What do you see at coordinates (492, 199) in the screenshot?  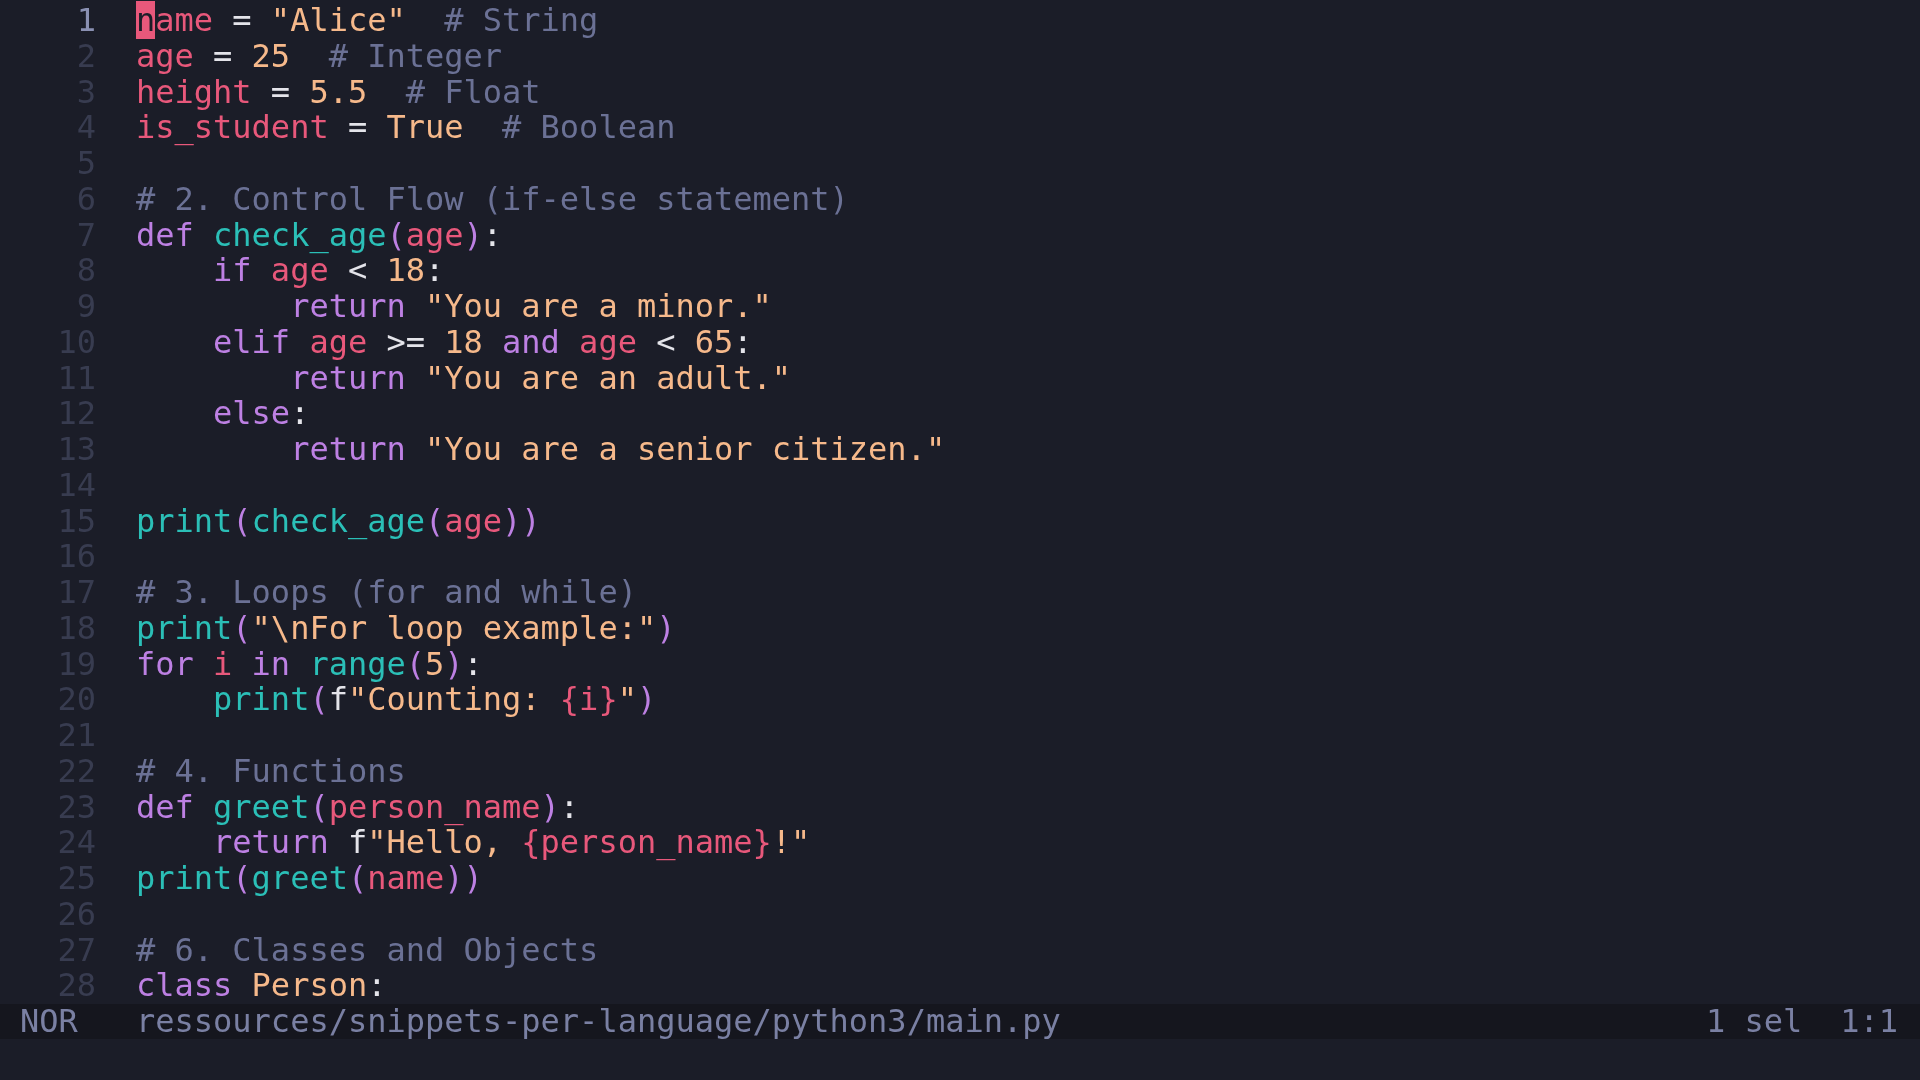 I see `code-line: # 2. Control Flow (if-else statement)` at bounding box center [492, 199].